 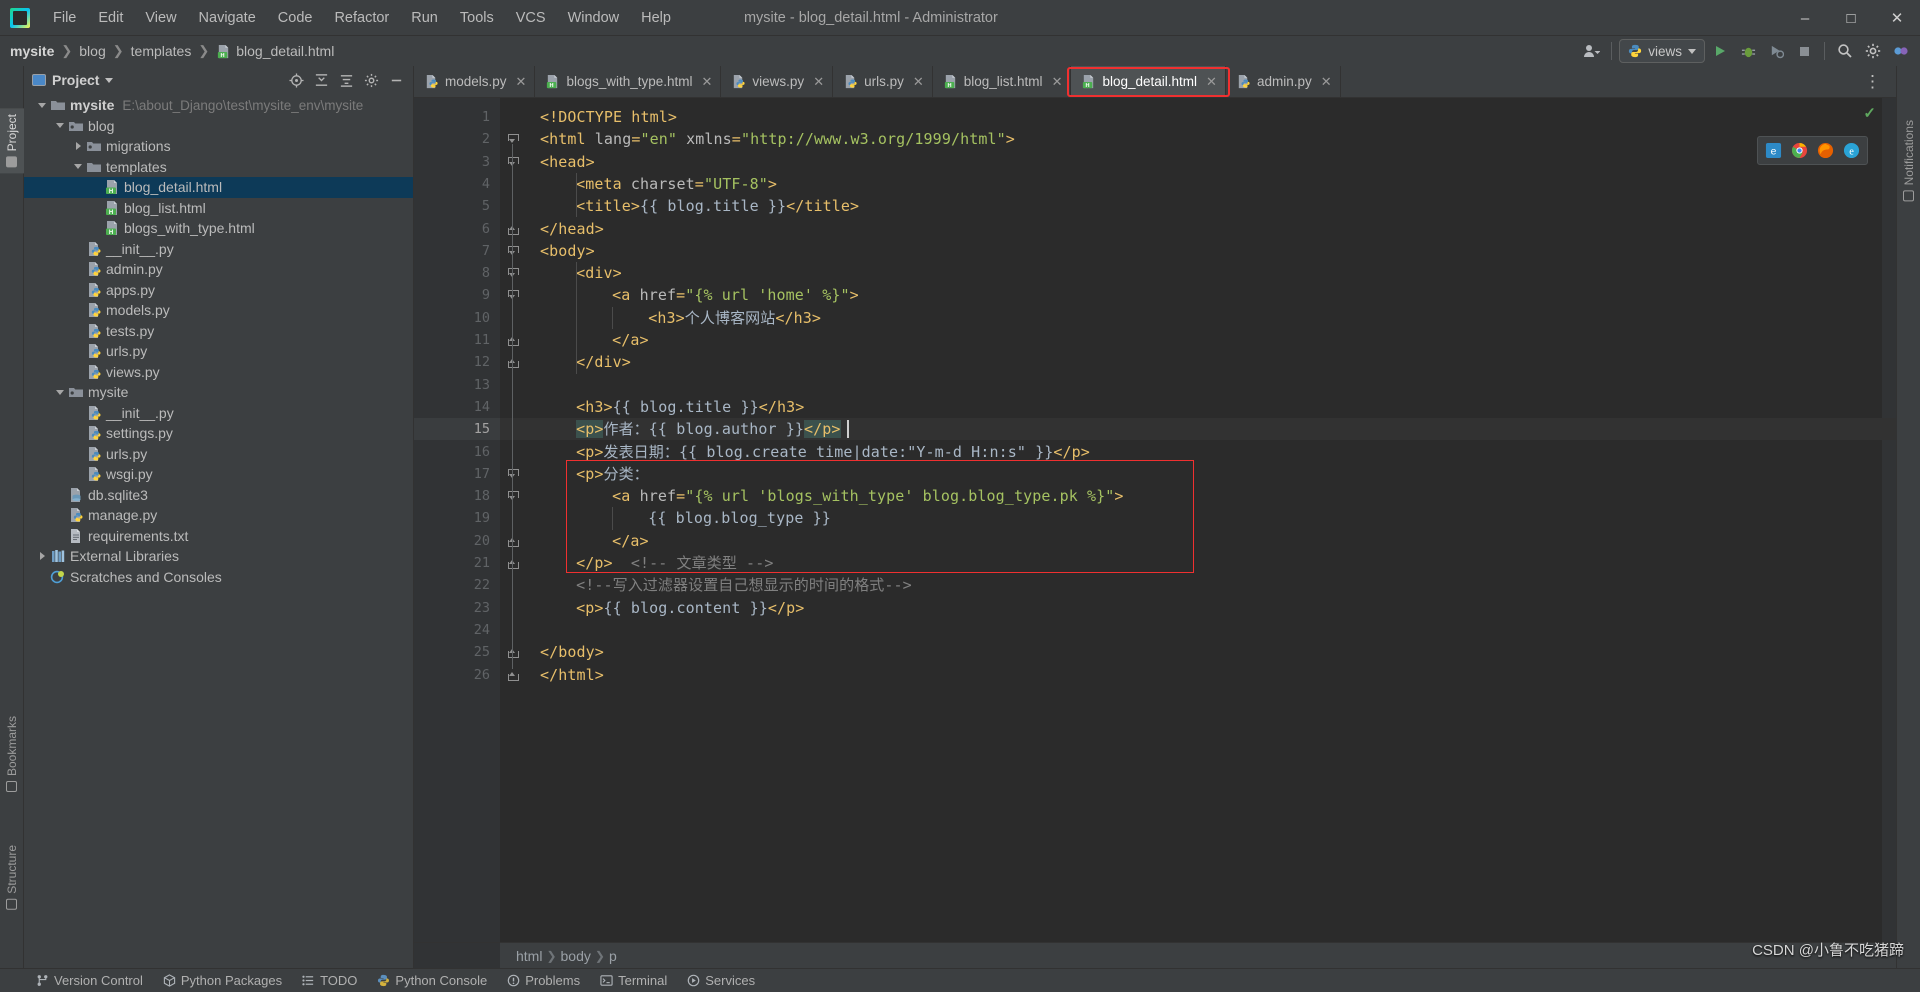 What do you see at coordinates (1873, 82) in the screenshot?
I see `more-options-icon: ⋮` at bounding box center [1873, 82].